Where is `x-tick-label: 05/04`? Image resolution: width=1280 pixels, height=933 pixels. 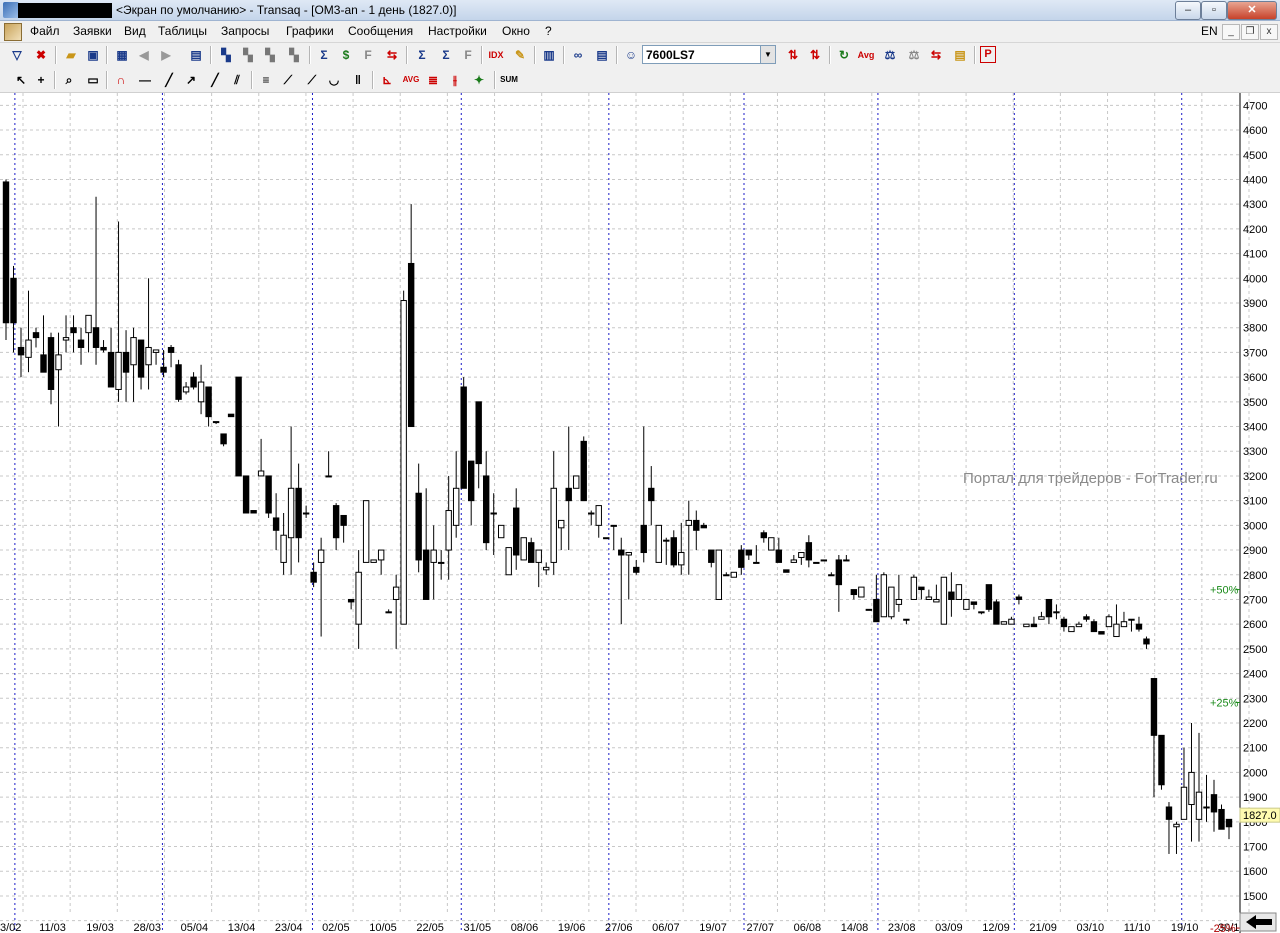
x-tick-label: 05/04 is located at coordinates (195, 927).